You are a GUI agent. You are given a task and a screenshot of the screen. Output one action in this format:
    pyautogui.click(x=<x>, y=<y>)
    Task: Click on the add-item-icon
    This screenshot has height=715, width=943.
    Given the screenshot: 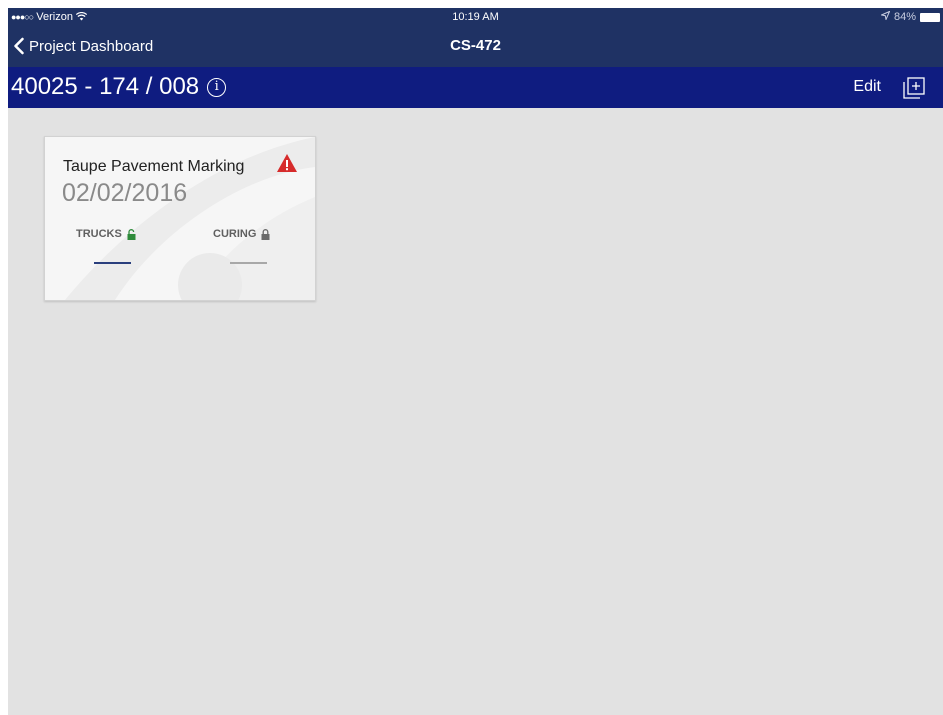 What is the action you would take?
    pyautogui.click(x=914, y=88)
    